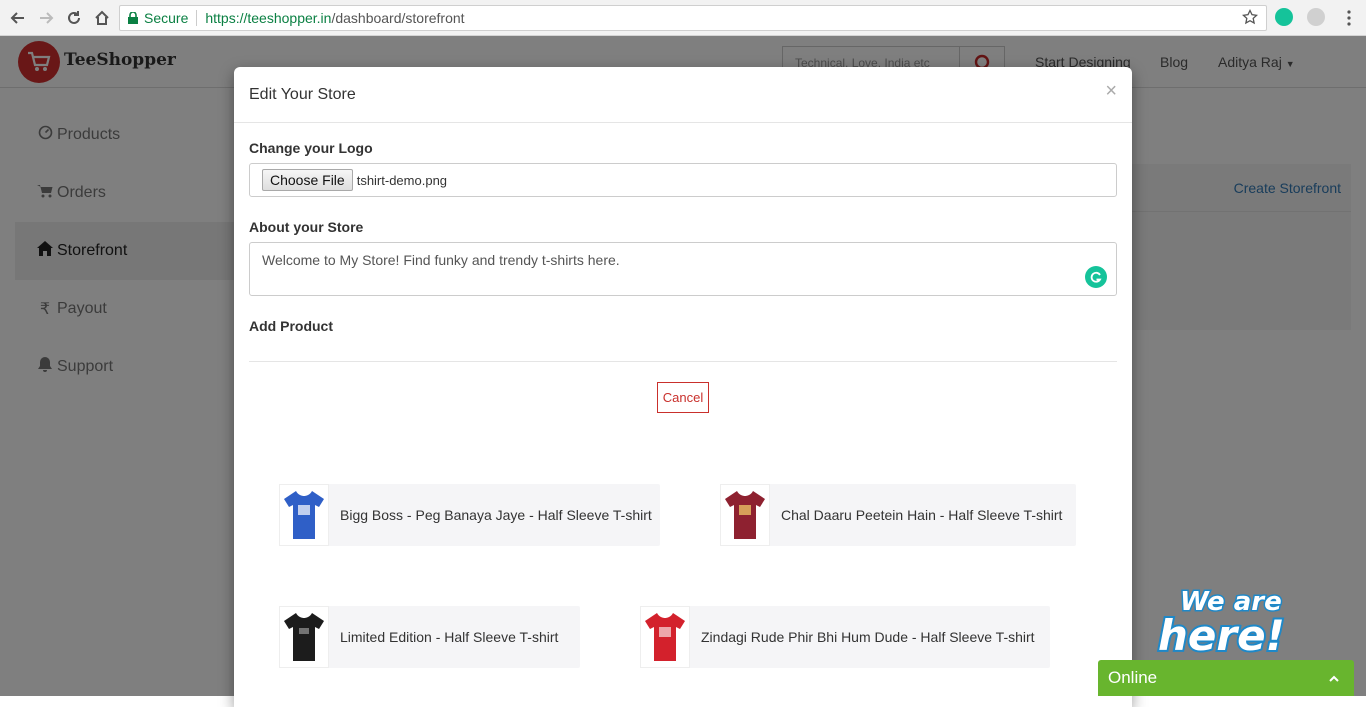 The image size is (1366, 707). I want to click on chevron-up-icon, so click(1334, 680).